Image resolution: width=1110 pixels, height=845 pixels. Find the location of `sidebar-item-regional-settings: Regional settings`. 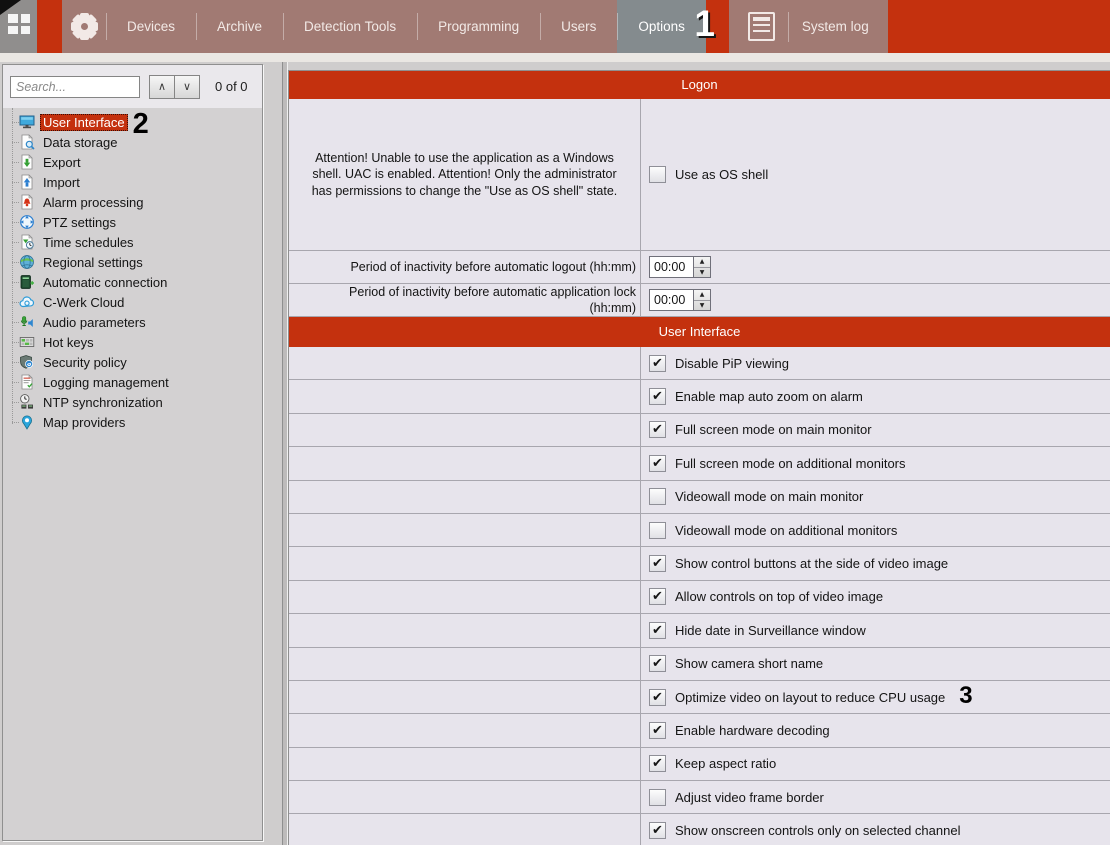

sidebar-item-regional-settings: Regional settings is located at coordinates (132, 262).